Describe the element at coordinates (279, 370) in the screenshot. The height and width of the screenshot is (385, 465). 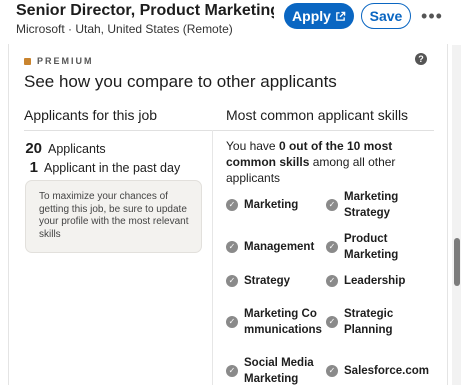
I see `skill-label: Social Media Marketing` at that location.